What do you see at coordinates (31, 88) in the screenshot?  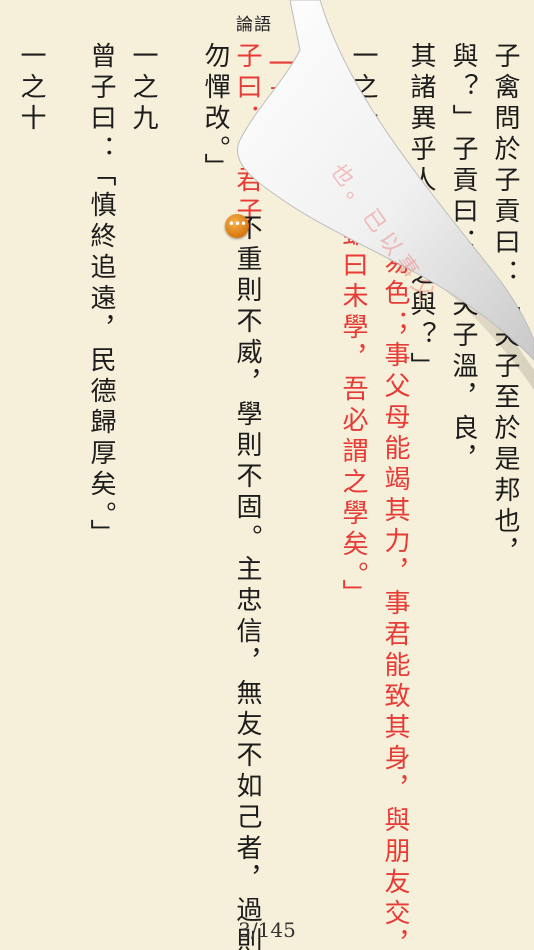 I see `chapter-heading: 一之十` at bounding box center [31, 88].